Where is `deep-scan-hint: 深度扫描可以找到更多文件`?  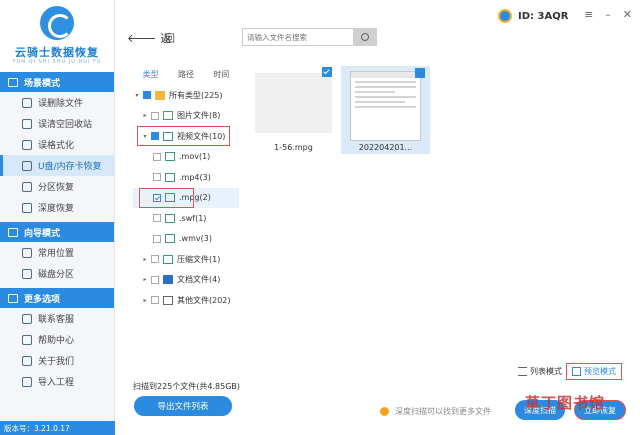
deep-scan-hint: 深度扫描可以找到更多文件 is located at coordinates (435, 411).